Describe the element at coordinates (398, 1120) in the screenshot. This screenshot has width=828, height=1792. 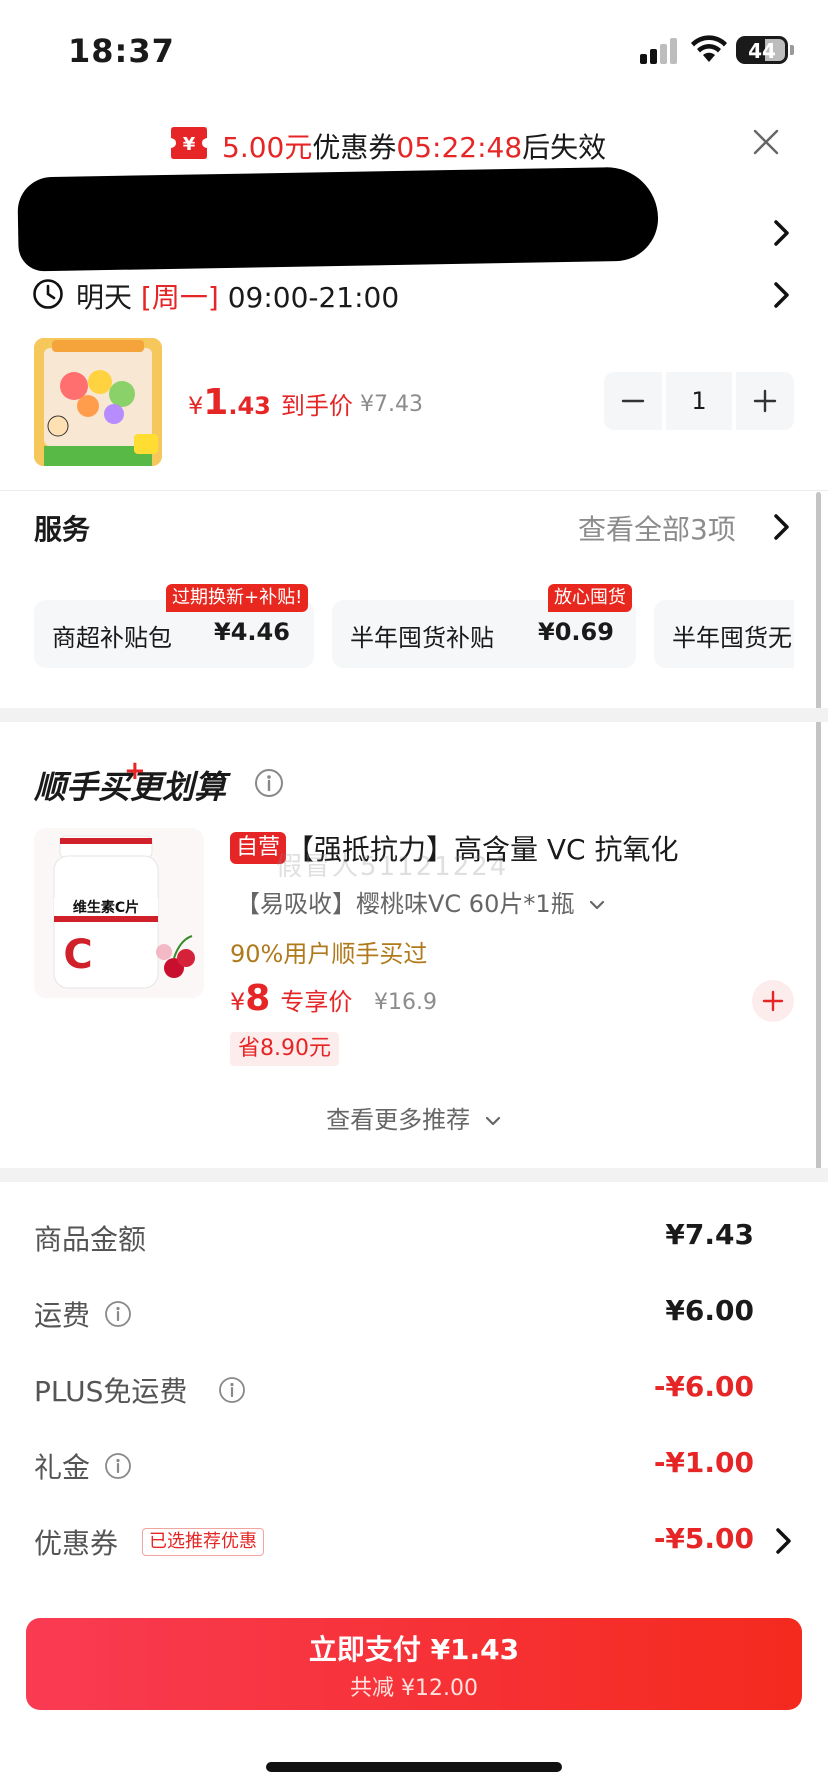
I see `more-recommendations-text: 查看更多推荐` at that location.